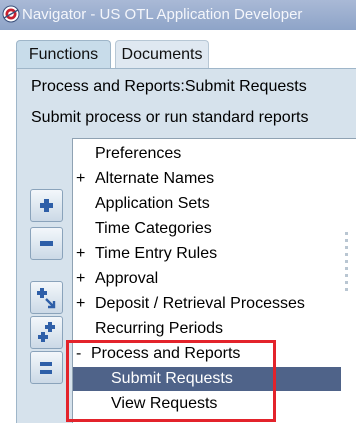  What do you see at coordinates (63, 54) in the screenshot?
I see `tab-functions: Functions` at bounding box center [63, 54].